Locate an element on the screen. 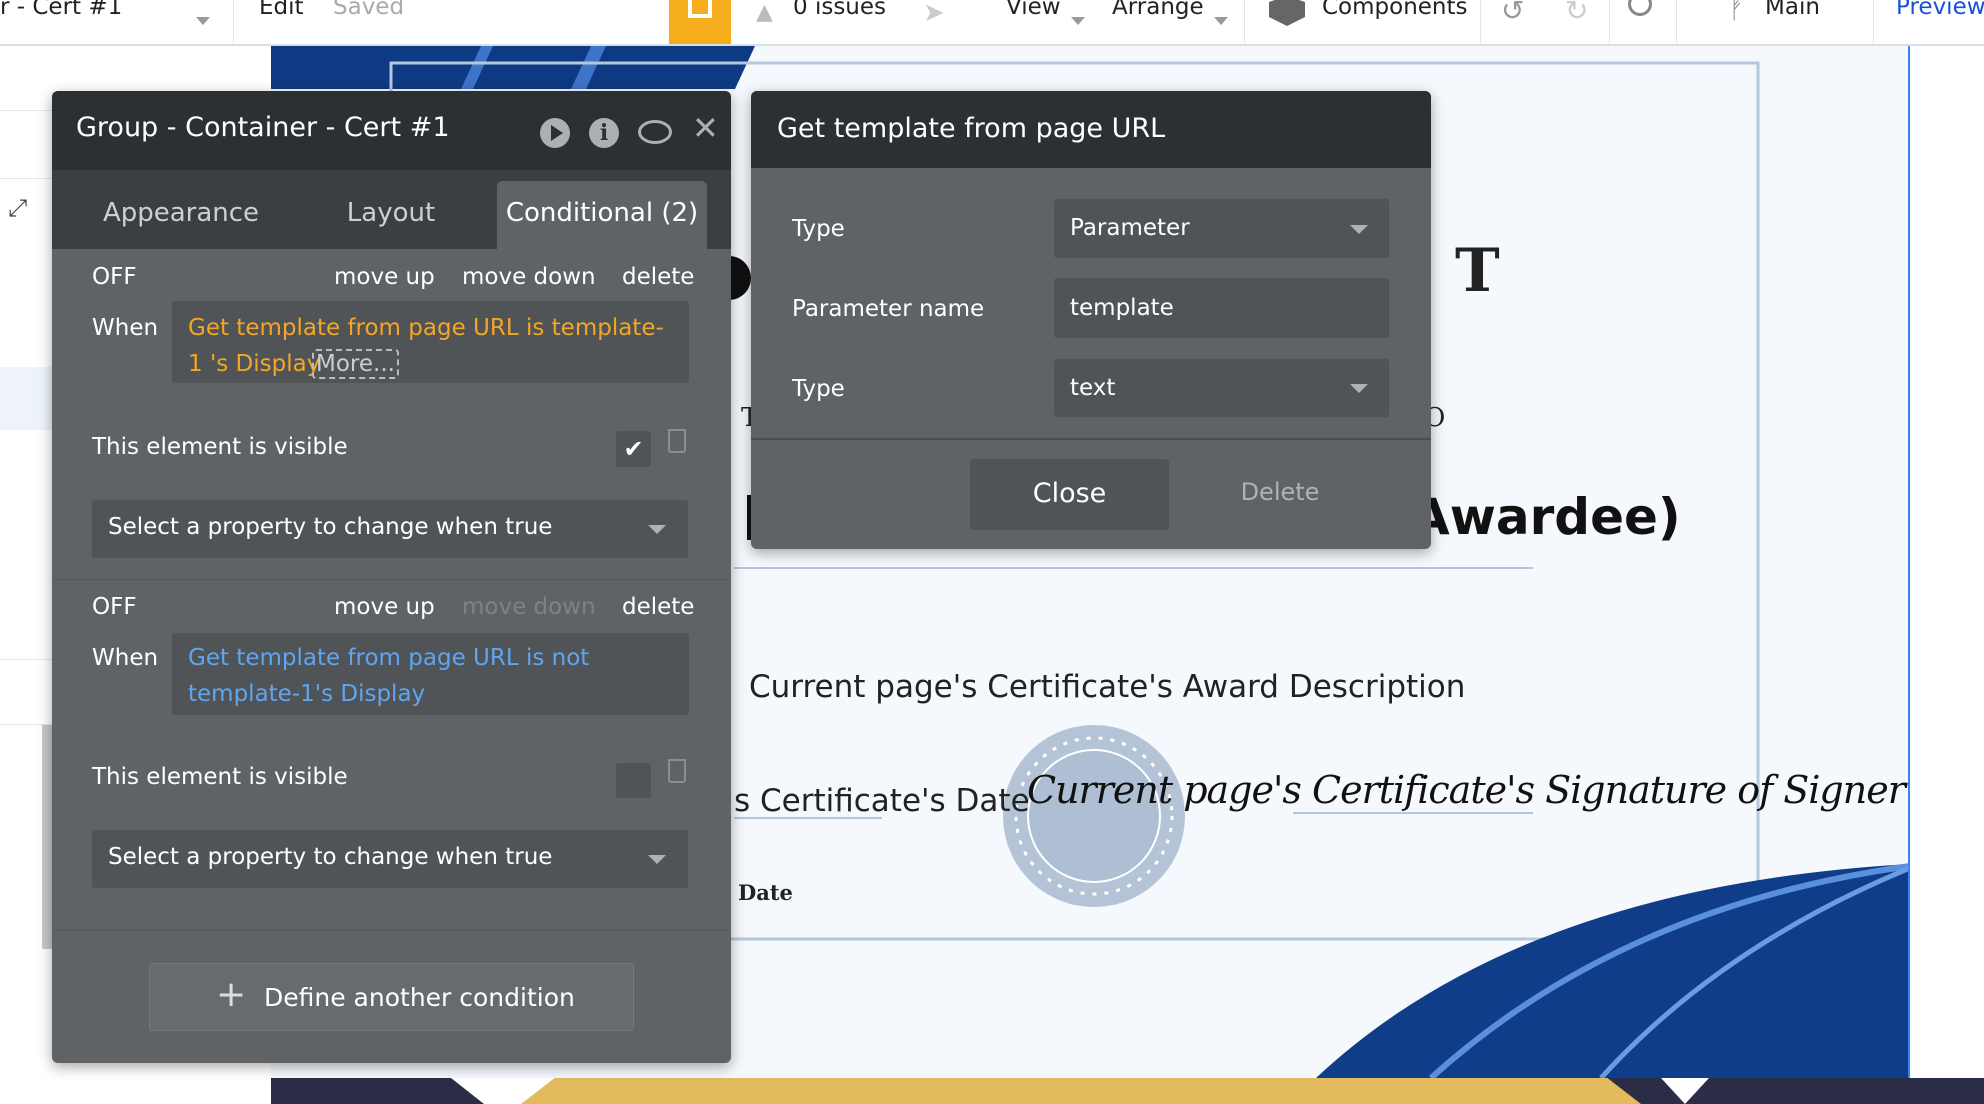  expression-text: template-1's Display is located at coordinates (307, 694).